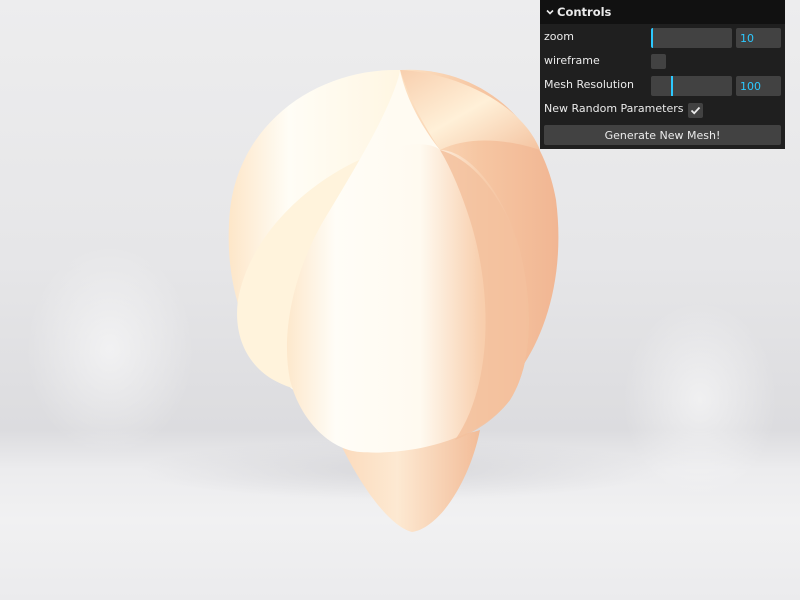  Describe the element at coordinates (691, 38) in the screenshot. I see `zoom-slider` at that location.